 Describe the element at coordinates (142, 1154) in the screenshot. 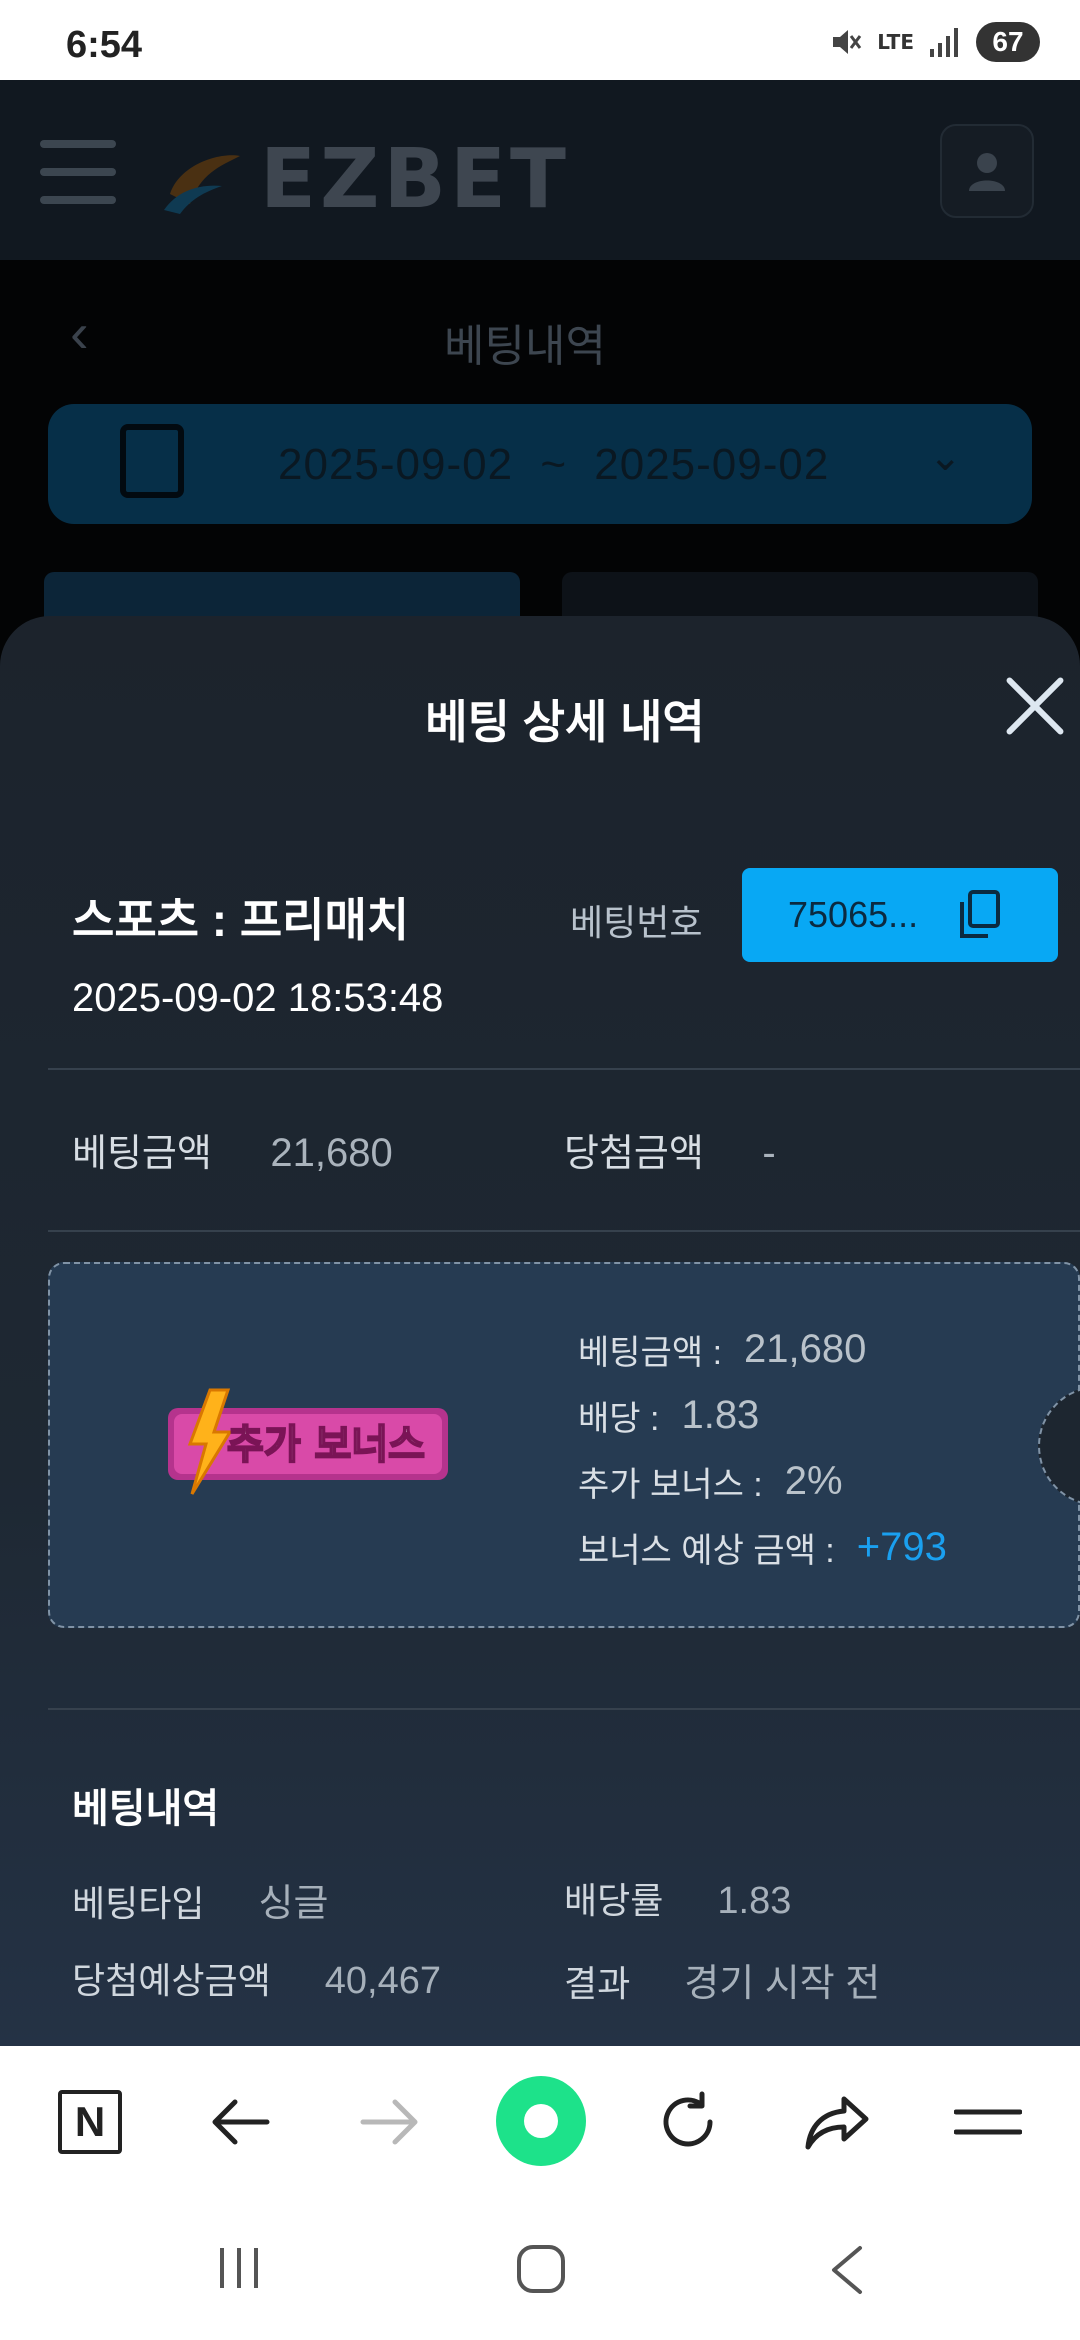

I see `bet-amount-label: 베팅금액` at that location.